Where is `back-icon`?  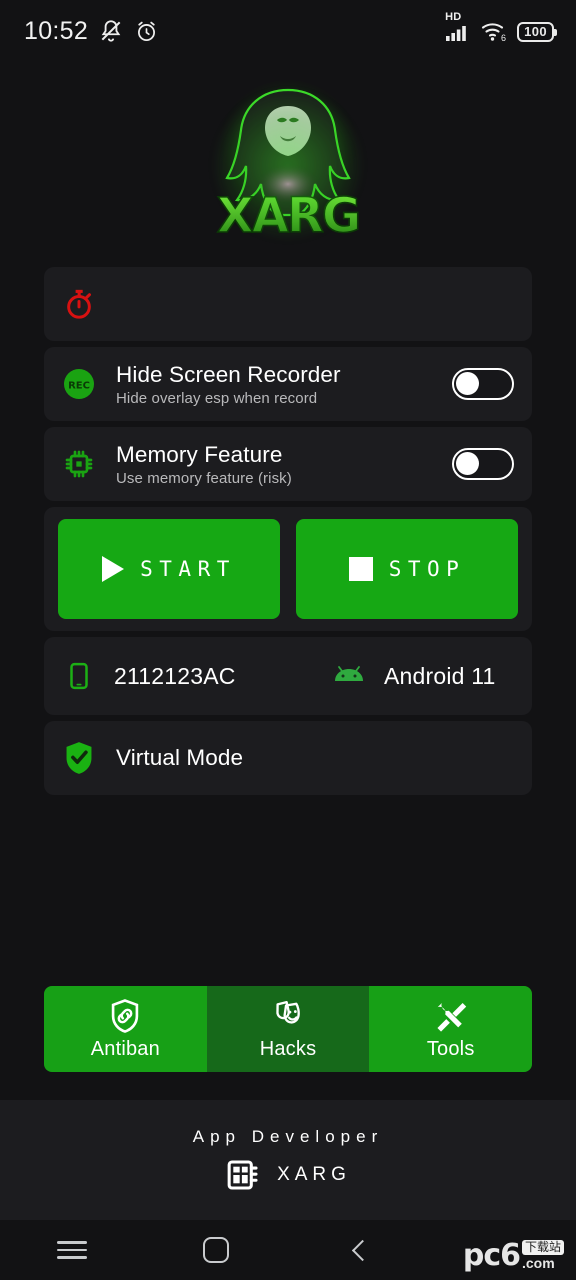 back-icon is located at coordinates (362, 1250).